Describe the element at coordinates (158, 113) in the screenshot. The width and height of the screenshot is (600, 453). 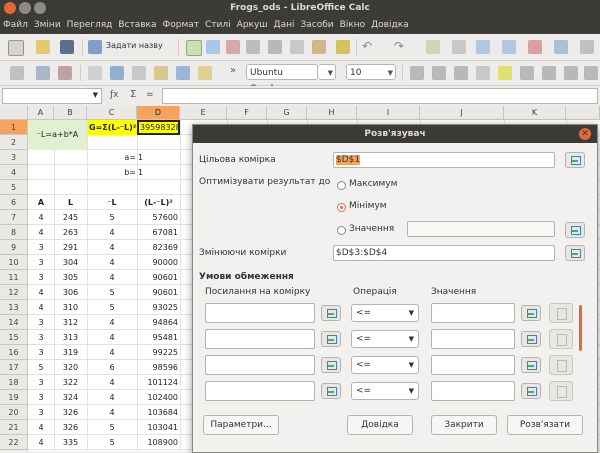
I see `column-header: D` at that location.